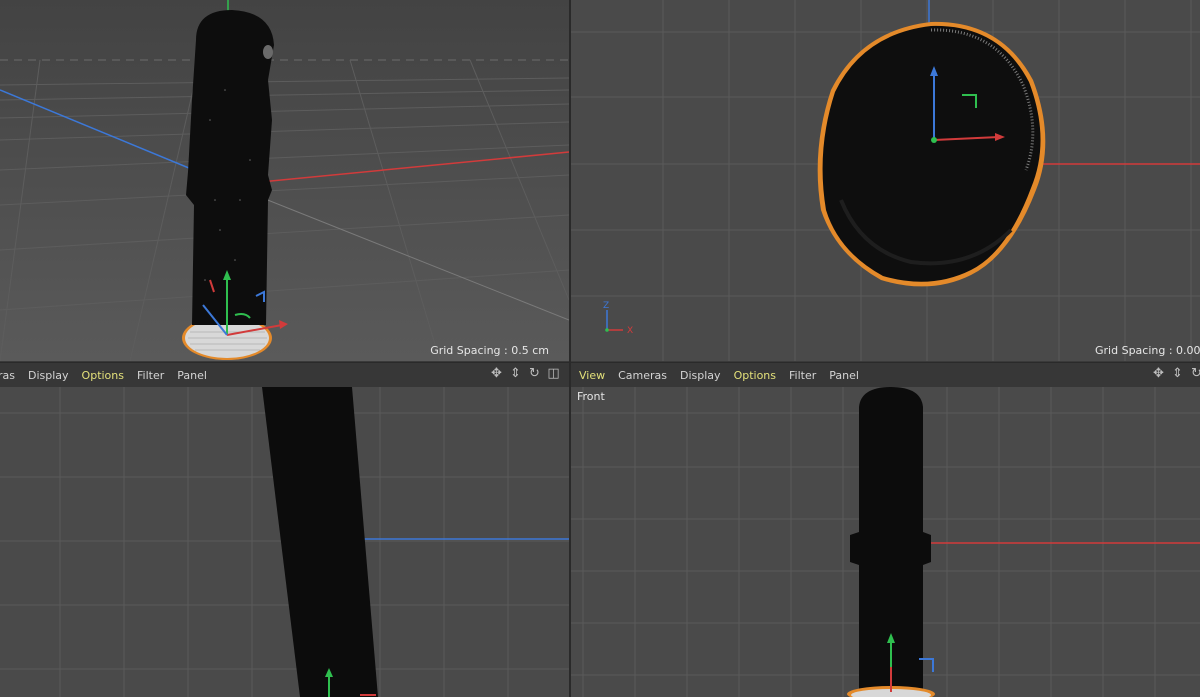 Image resolution: width=1200 pixels, height=697 pixels. Describe the element at coordinates (284, 375) in the screenshot. I see `viewport-menubar-left: ras Display Options Filter Panel ✥ ⇕ ↻ ◫` at that location.